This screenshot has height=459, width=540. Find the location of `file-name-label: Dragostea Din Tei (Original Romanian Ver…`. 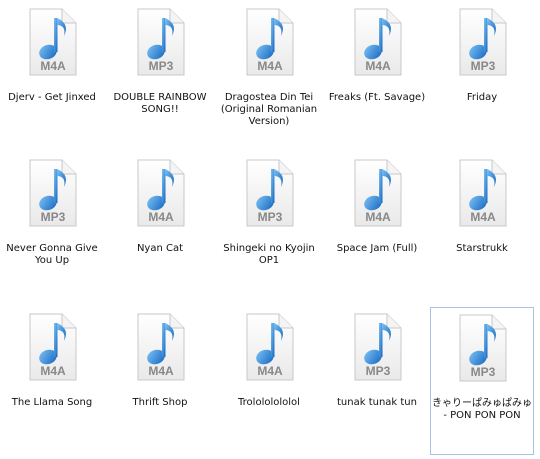

file-name-label: Dragostea Din Tei (Original Romanian Ver… is located at coordinates (269, 109).